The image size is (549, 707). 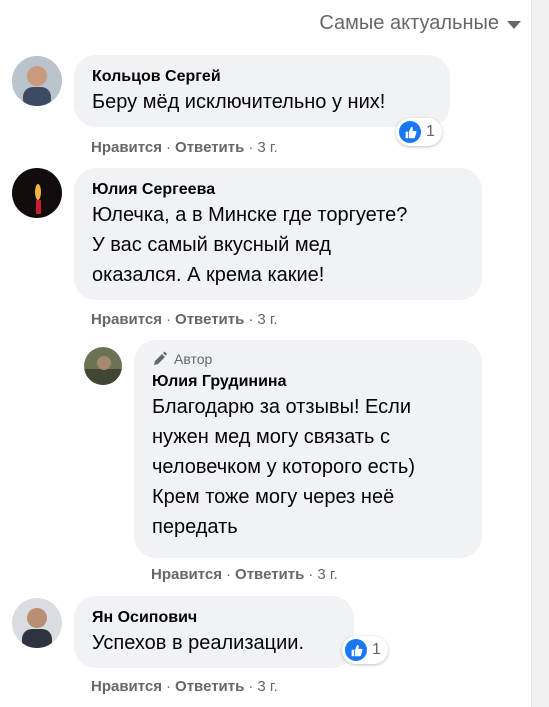 What do you see at coordinates (308, 359) in the screenshot?
I see `author-badge: Автор` at bounding box center [308, 359].